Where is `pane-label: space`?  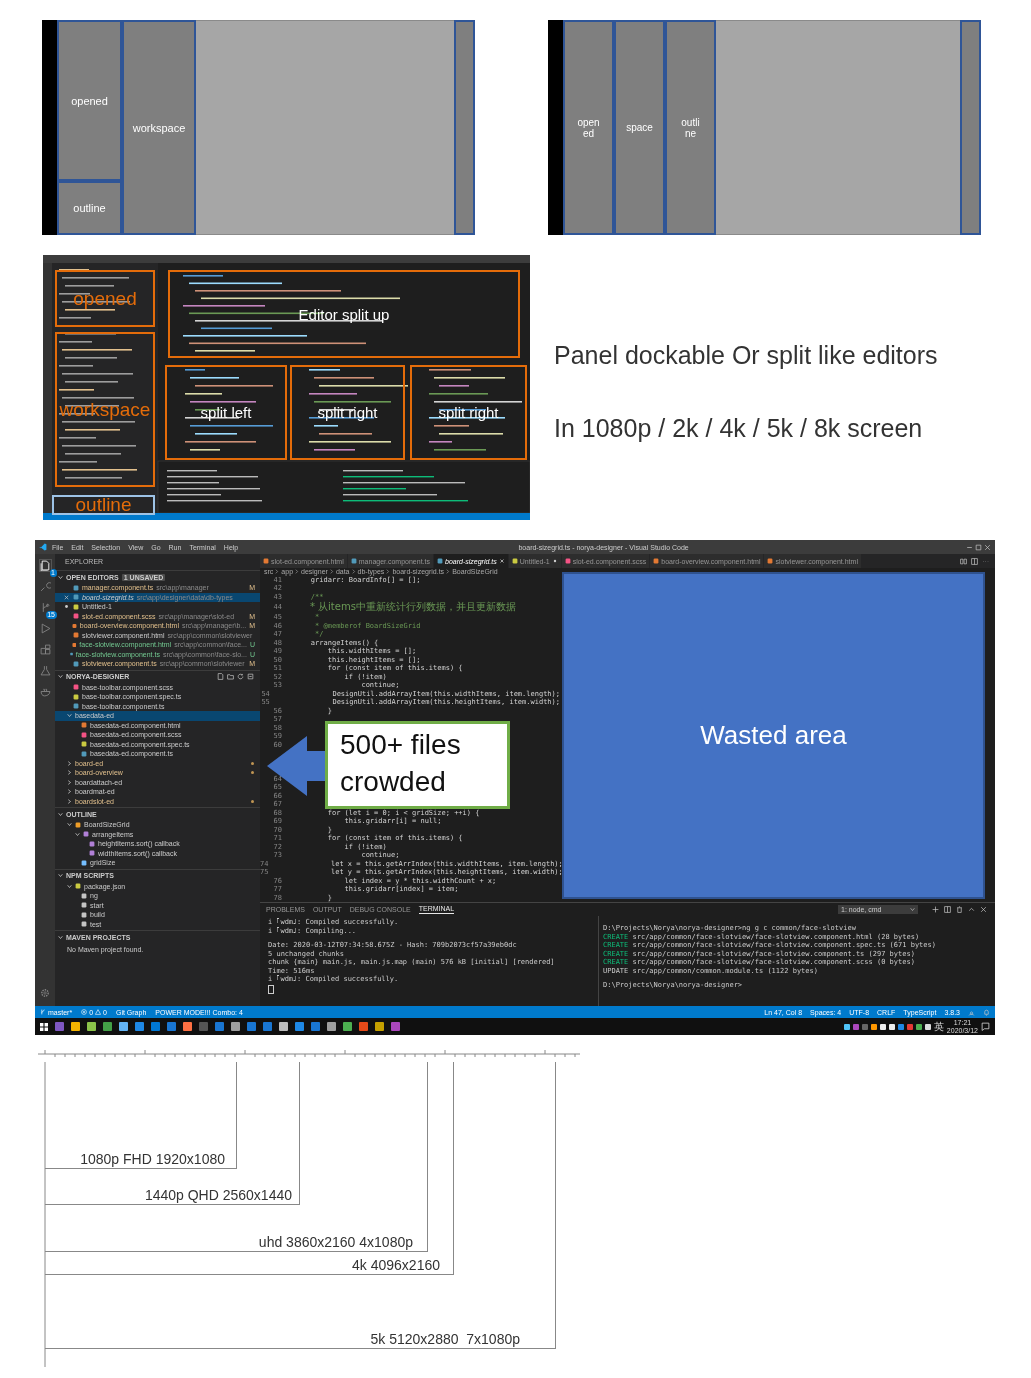 pane-label: space is located at coordinates (639, 127).